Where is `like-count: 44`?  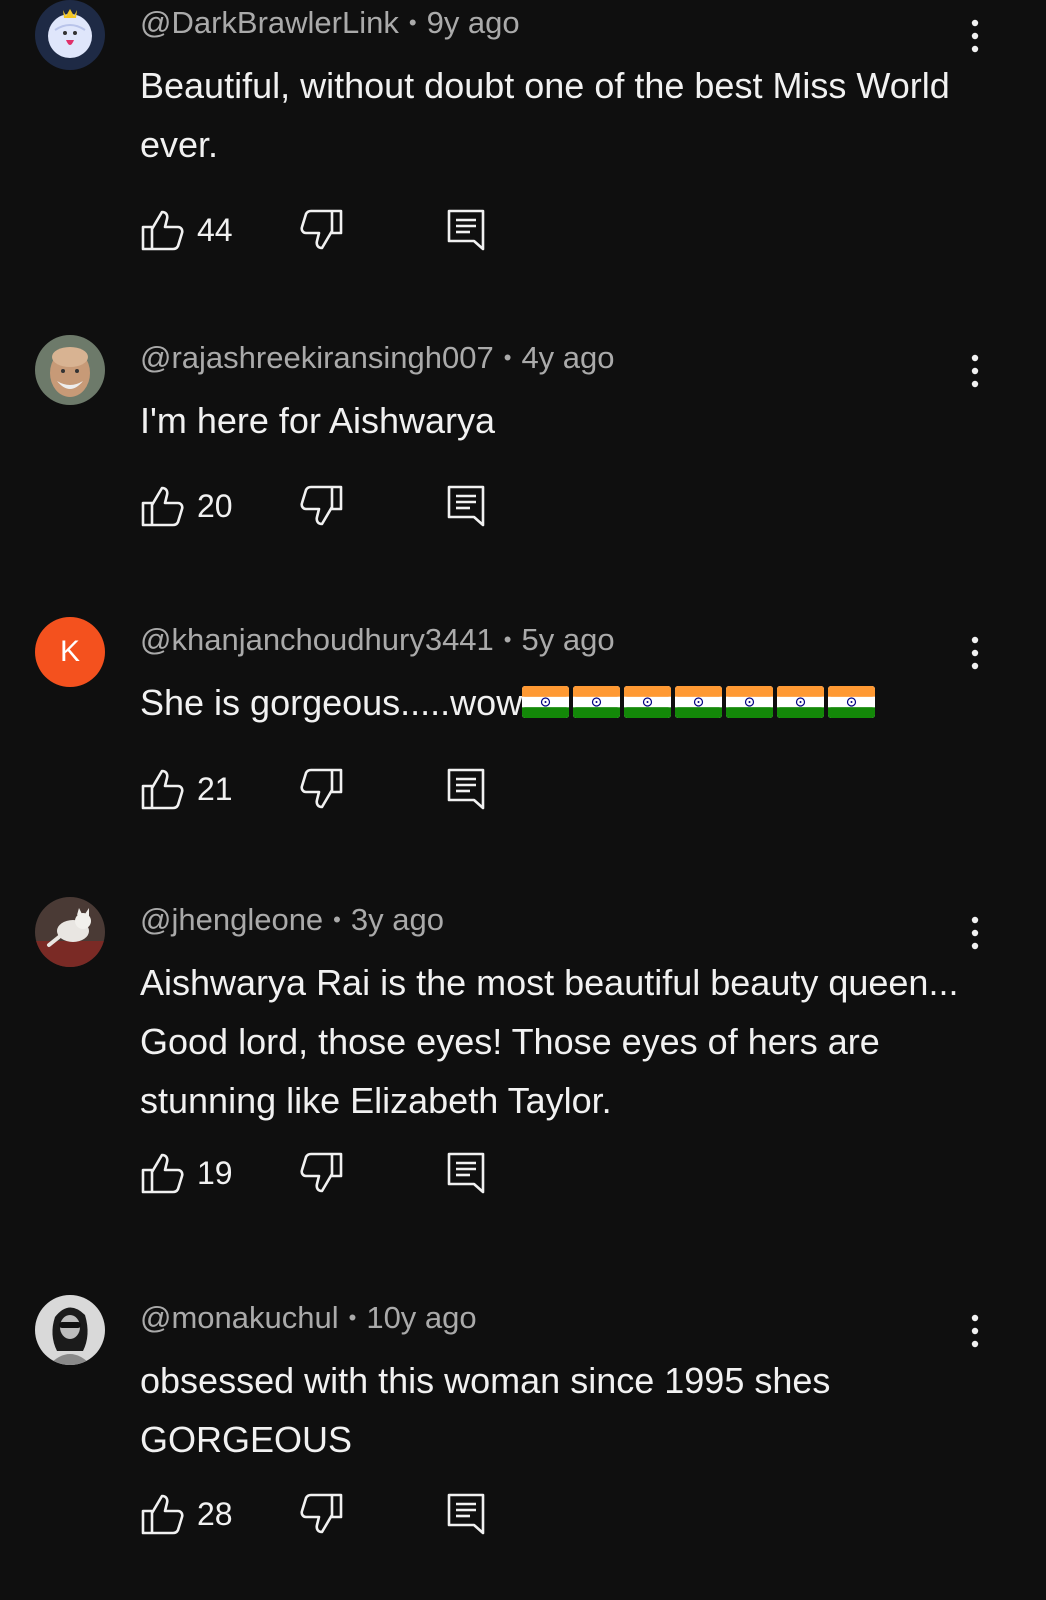 like-count: 44 is located at coordinates (215, 230).